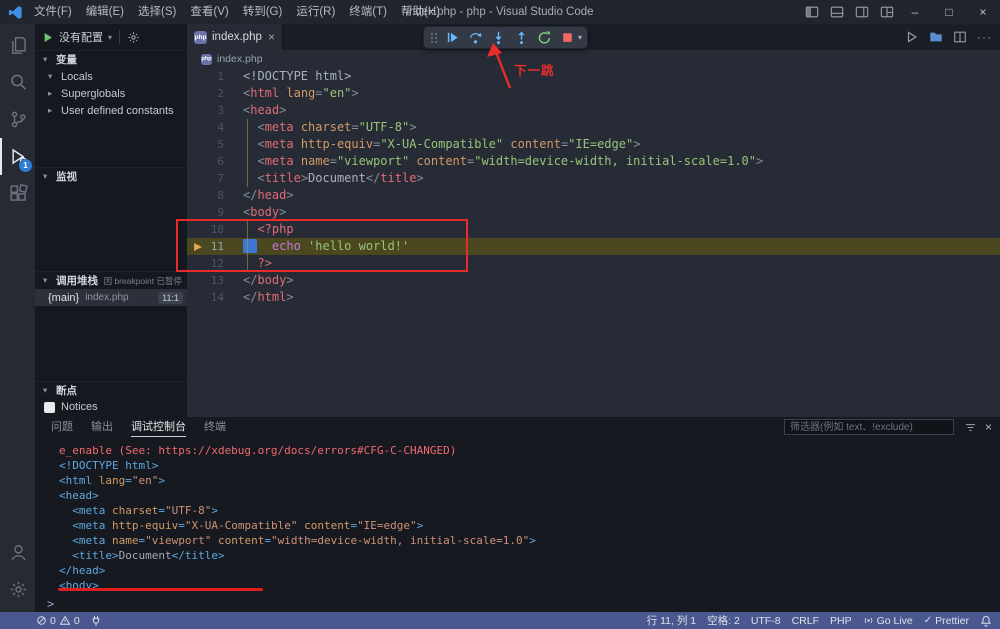 The width and height of the screenshot is (1000, 629). Describe the element at coordinates (983, 12) in the screenshot. I see `close-button: ×` at that location.